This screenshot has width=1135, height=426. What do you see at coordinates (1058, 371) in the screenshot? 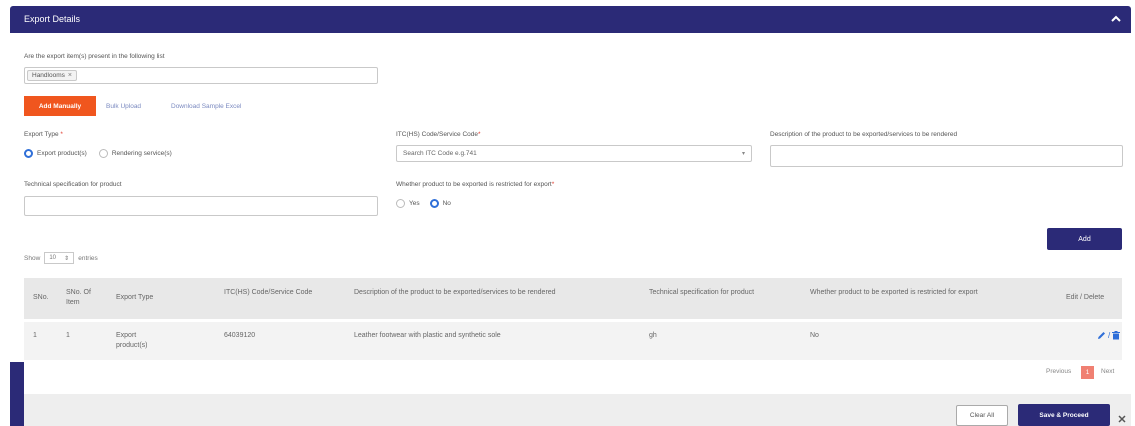
I see `previous-page-link: Previous` at bounding box center [1058, 371].